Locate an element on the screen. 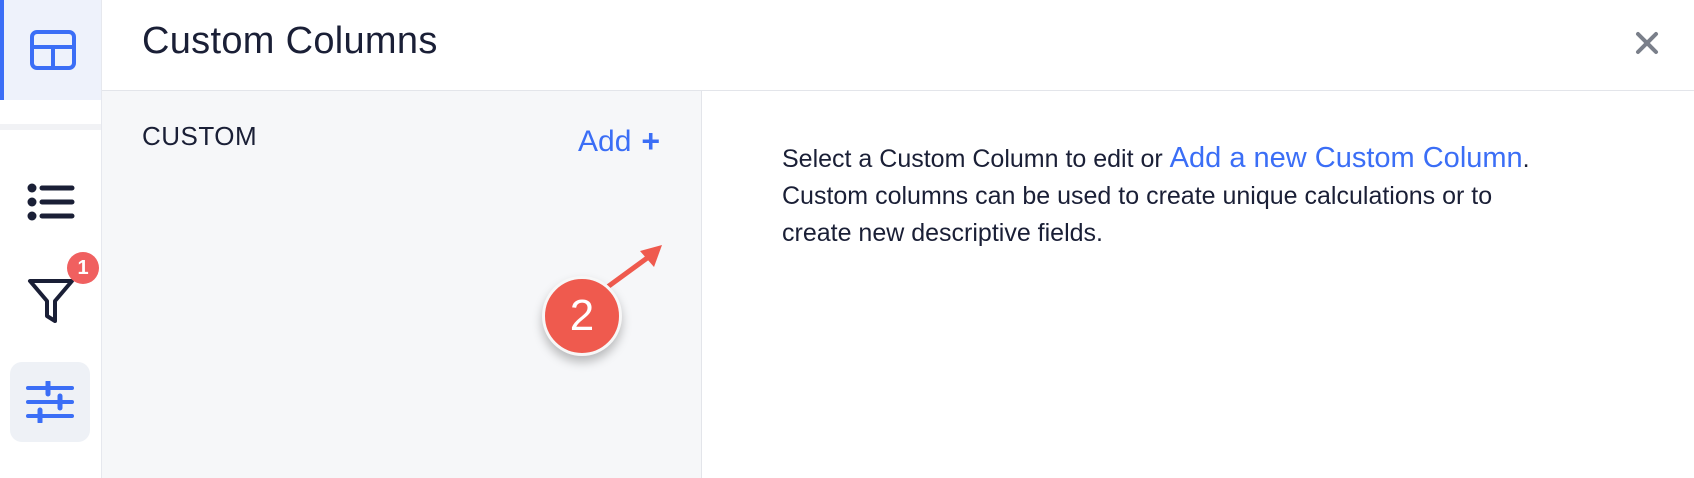  rail-divider is located at coordinates (50, 127).